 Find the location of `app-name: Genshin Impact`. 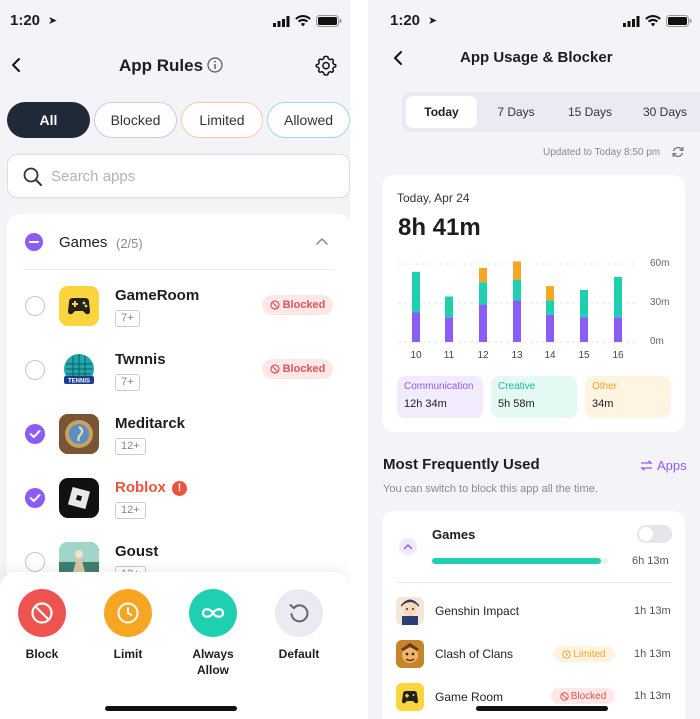

app-name: Genshin Impact is located at coordinates (477, 611).